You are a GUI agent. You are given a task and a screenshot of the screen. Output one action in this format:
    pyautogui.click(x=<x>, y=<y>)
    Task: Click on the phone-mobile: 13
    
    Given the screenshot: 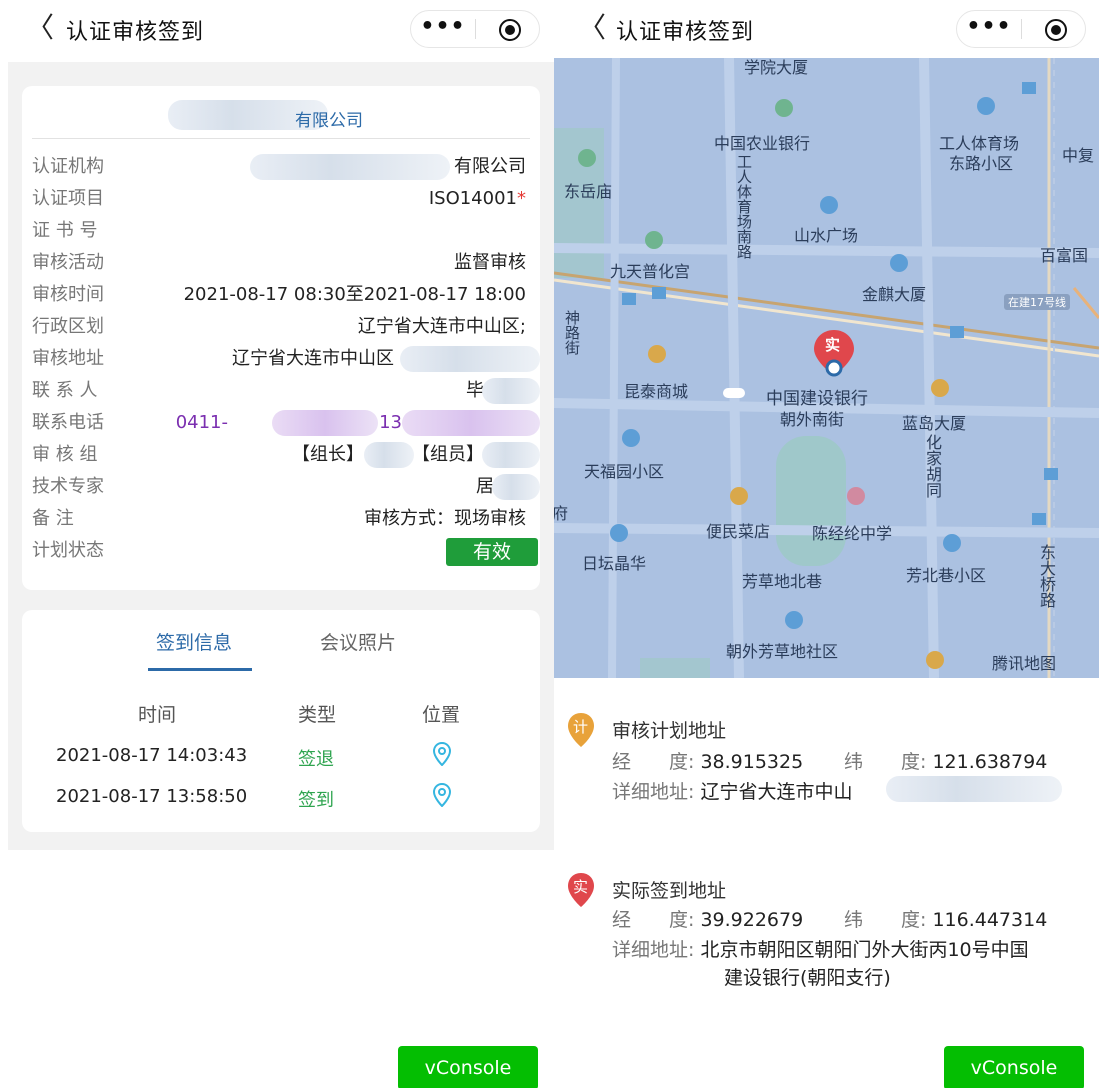 What is the action you would take?
    pyautogui.click(x=390, y=423)
    